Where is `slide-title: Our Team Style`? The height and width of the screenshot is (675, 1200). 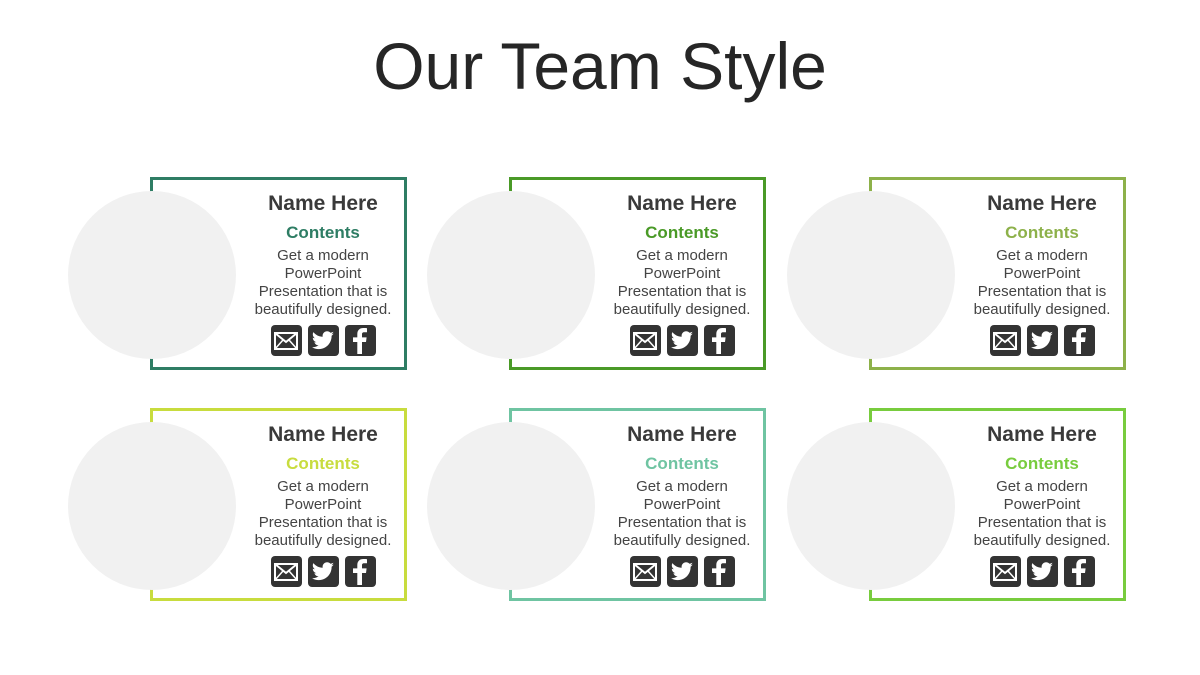 slide-title: Our Team Style is located at coordinates (600, 66).